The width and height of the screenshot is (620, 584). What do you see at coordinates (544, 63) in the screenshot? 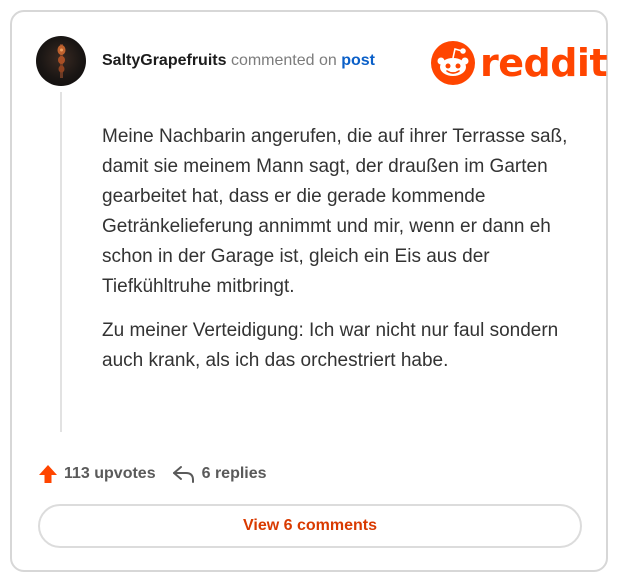
I see `reddit-wordmark: reddit` at bounding box center [544, 63].